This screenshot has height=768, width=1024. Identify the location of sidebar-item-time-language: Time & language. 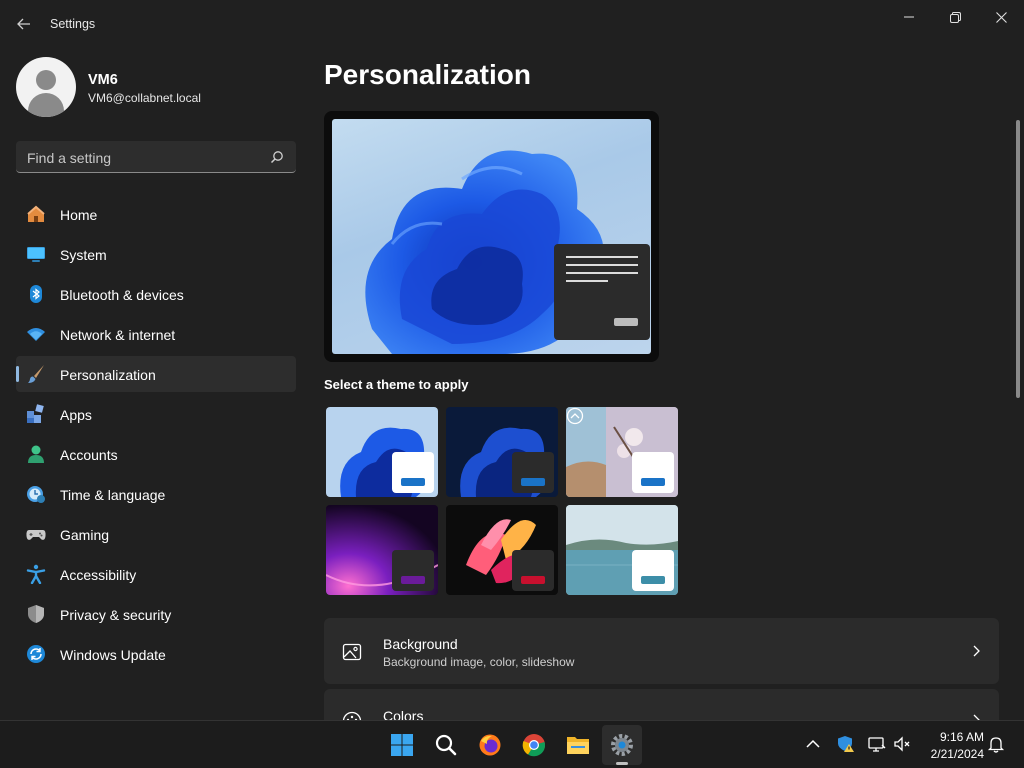
(156, 494).